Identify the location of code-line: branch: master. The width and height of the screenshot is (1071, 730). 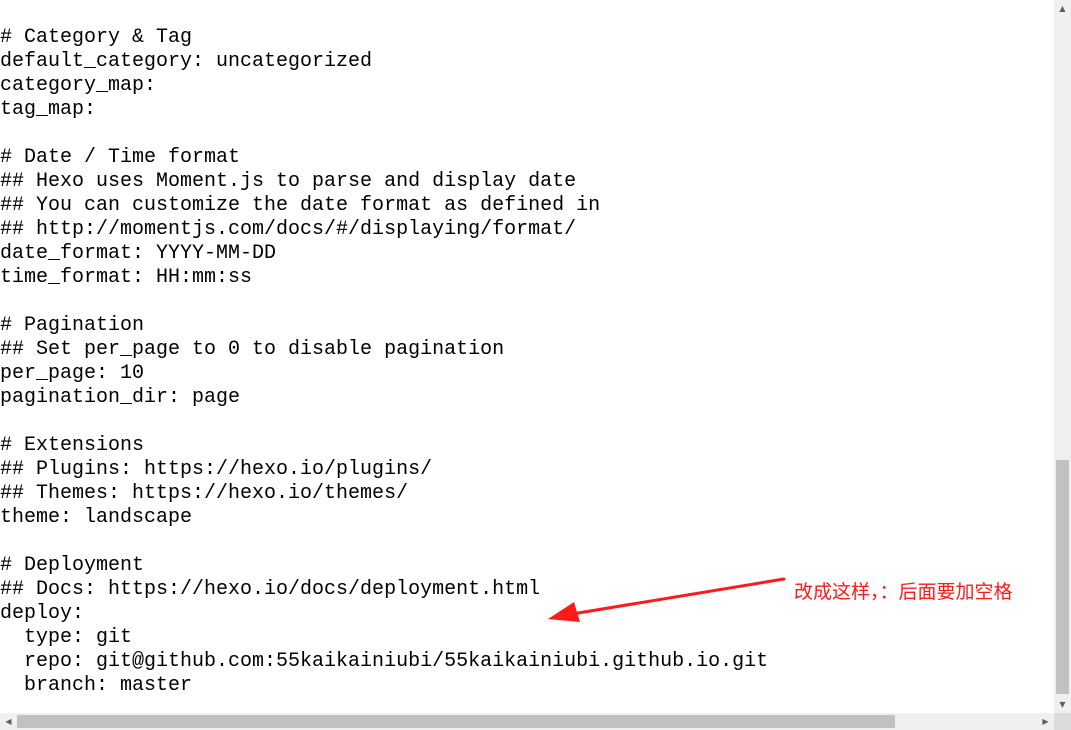
(96, 685).